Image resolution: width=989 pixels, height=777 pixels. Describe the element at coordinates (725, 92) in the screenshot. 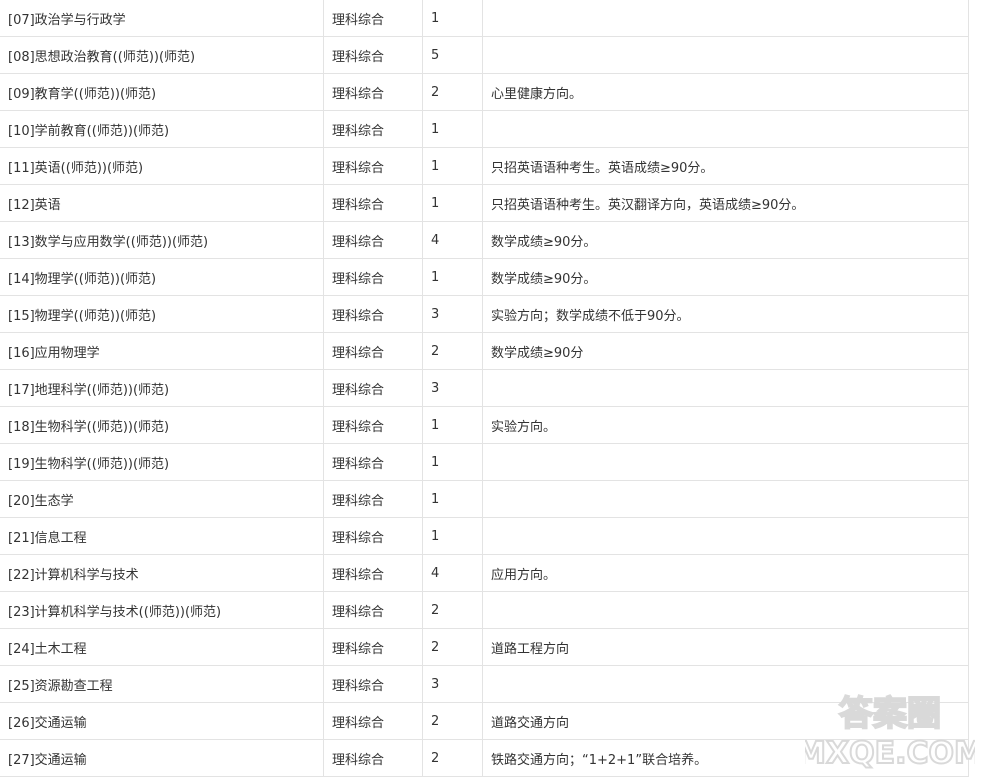

I see `note-cell: 心里健康方向。` at that location.